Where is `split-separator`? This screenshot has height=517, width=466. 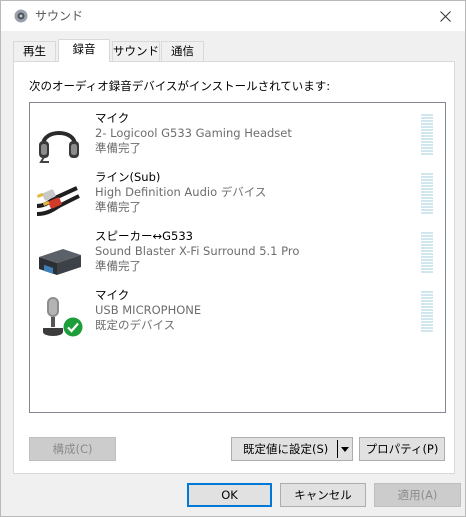 split-separator is located at coordinates (337, 449).